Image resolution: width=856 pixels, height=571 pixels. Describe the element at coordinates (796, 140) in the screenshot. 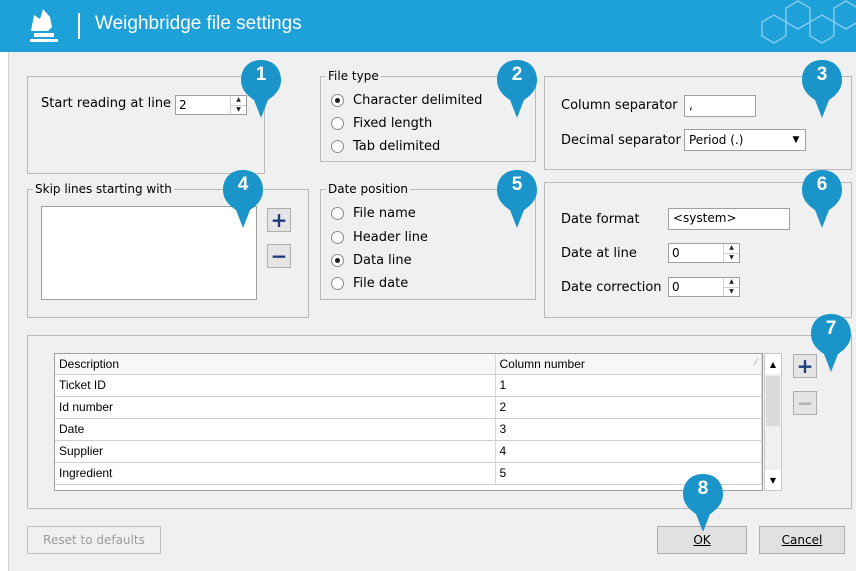

I see `chevron-down-icon: ▼` at that location.